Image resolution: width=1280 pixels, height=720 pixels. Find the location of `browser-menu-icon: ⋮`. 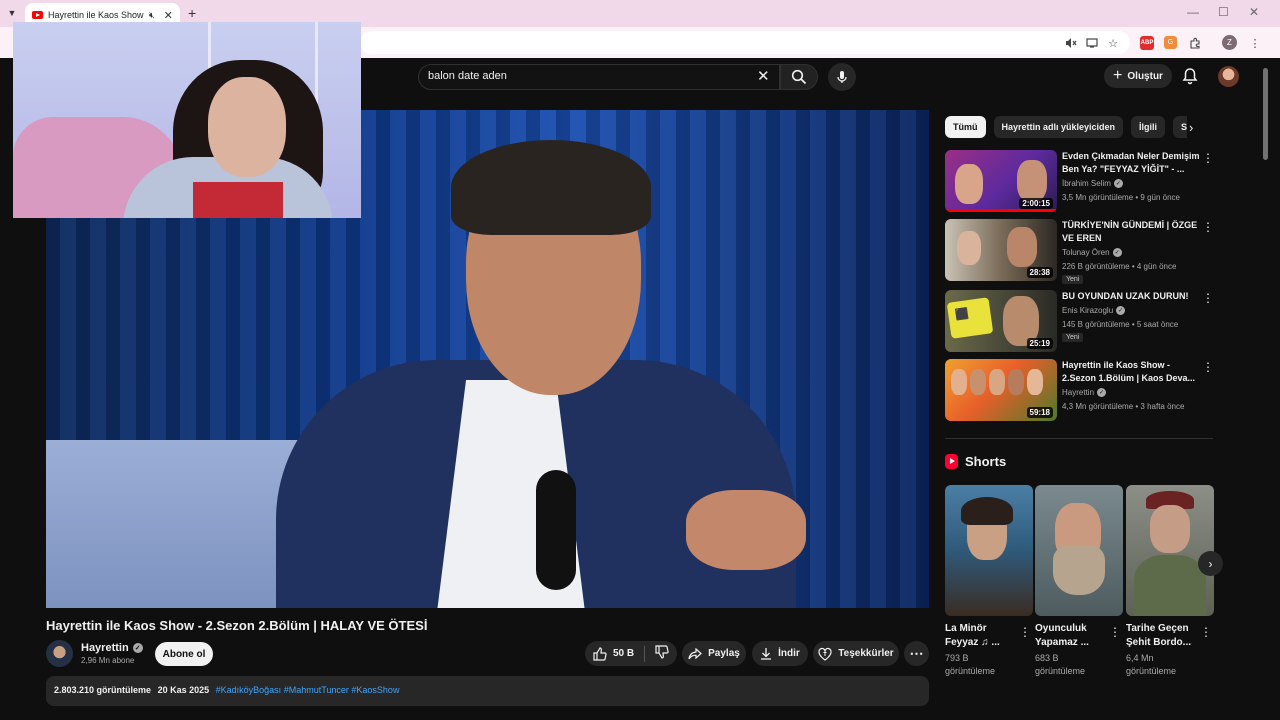

browser-menu-icon: ⋮ is located at coordinates (1255, 43).